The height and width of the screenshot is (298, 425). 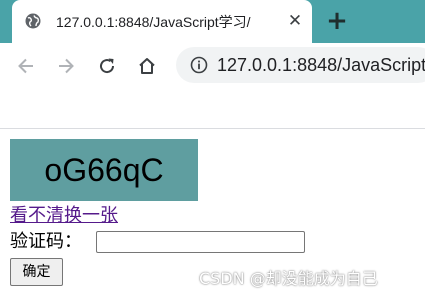 What do you see at coordinates (64, 216) in the screenshot?
I see `refresh-captcha-link: 看不清换一张` at bounding box center [64, 216].